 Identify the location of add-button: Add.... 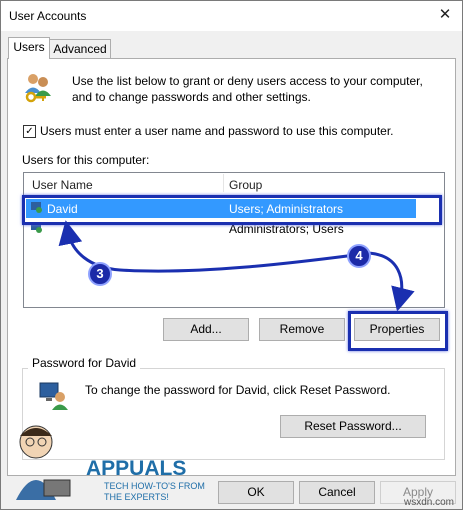
(206, 329).